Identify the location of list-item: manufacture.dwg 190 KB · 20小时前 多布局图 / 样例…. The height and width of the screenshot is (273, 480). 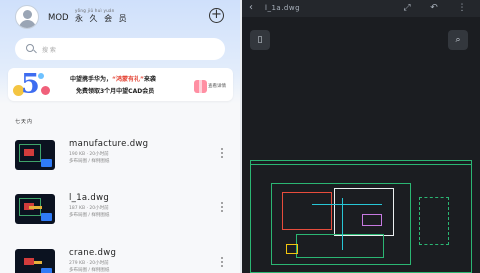
(120, 156).